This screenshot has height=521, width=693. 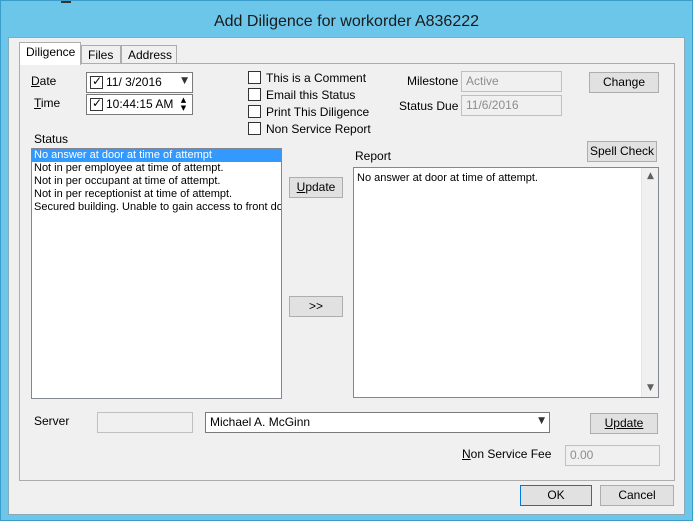 What do you see at coordinates (624, 82) in the screenshot?
I see `change-button: Change` at bounding box center [624, 82].